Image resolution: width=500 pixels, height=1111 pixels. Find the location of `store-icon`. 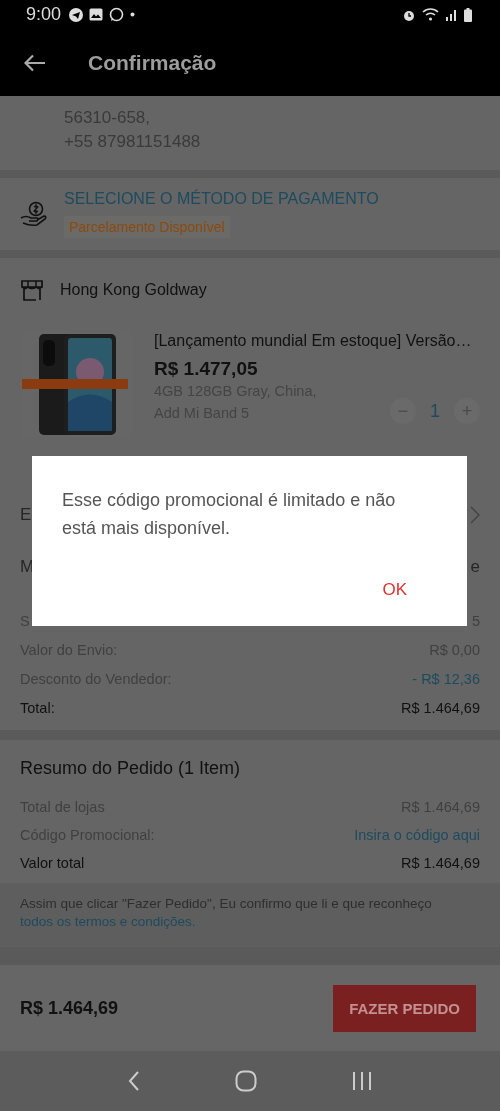

store-icon is located at coordinates (32, 290).